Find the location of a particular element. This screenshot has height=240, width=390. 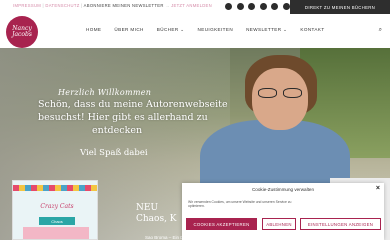

close-icon: × is located at coordinates (378, 188).